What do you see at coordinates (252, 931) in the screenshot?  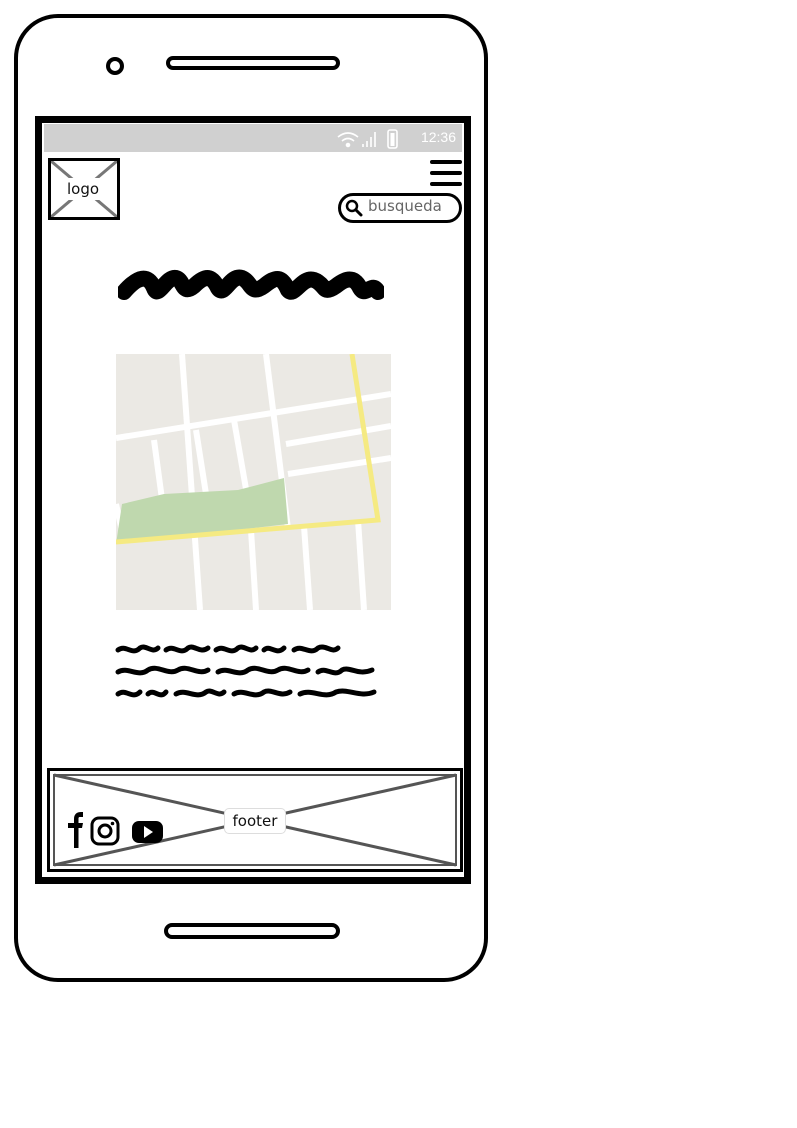 I see `home-button` at bounding box center [252, 931].